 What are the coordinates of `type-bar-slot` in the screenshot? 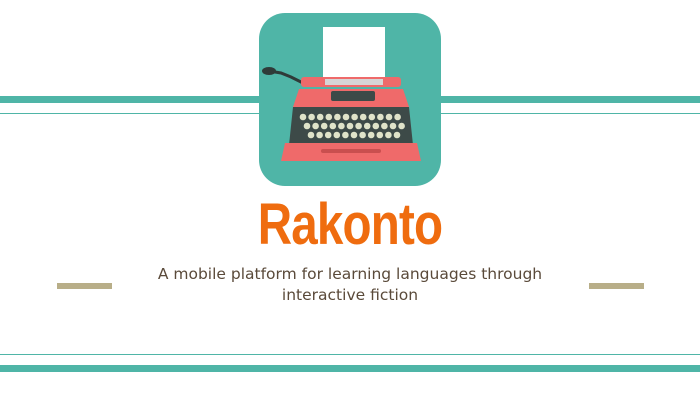 It's located at (353, 96).